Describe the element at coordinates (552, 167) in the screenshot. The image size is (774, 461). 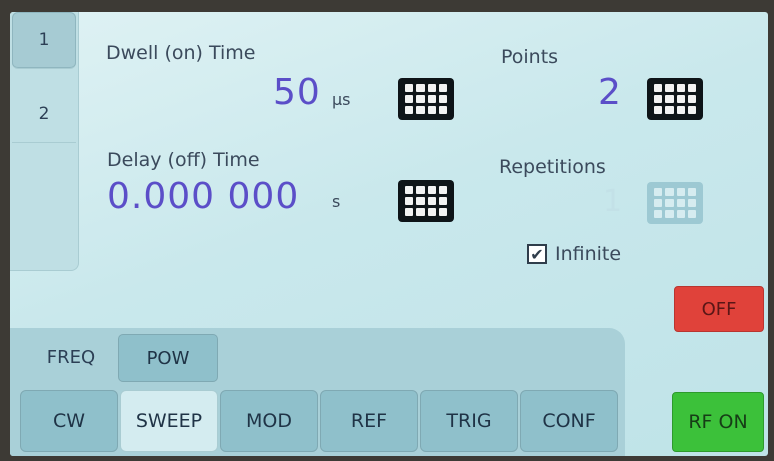
I see `repetitions-label: Repetitions` at that location.